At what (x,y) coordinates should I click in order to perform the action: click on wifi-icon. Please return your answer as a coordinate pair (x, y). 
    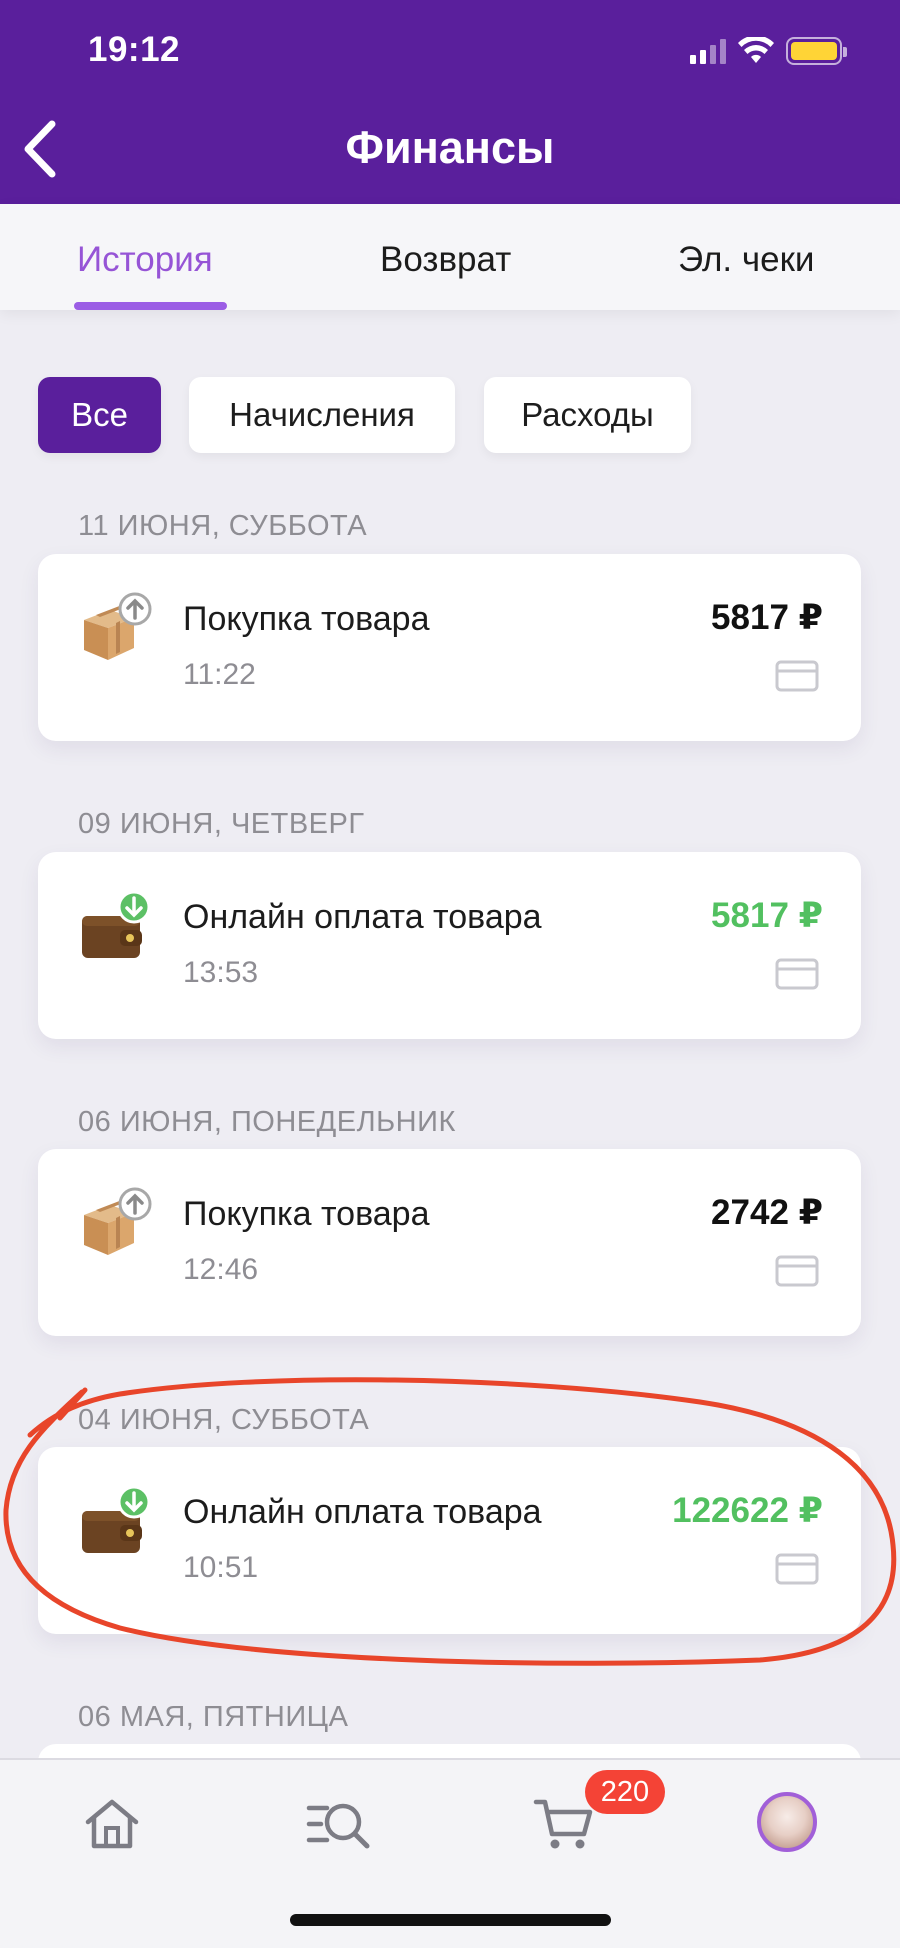
    Looking at the image, I should click on (756, 50).